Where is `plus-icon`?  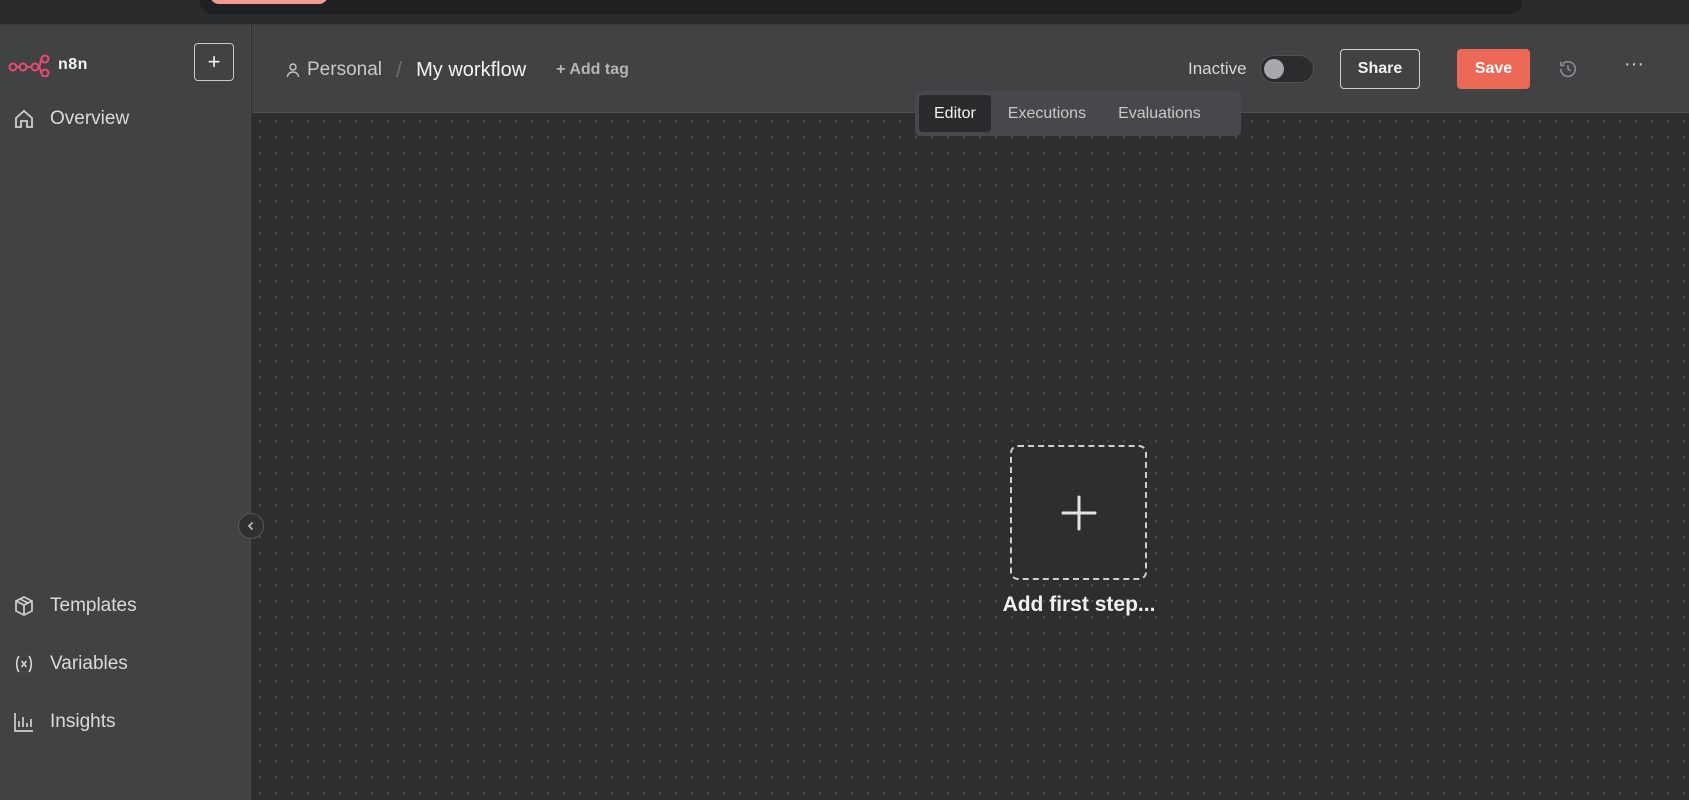 plus-icon is located at coordinates (1078, 512).